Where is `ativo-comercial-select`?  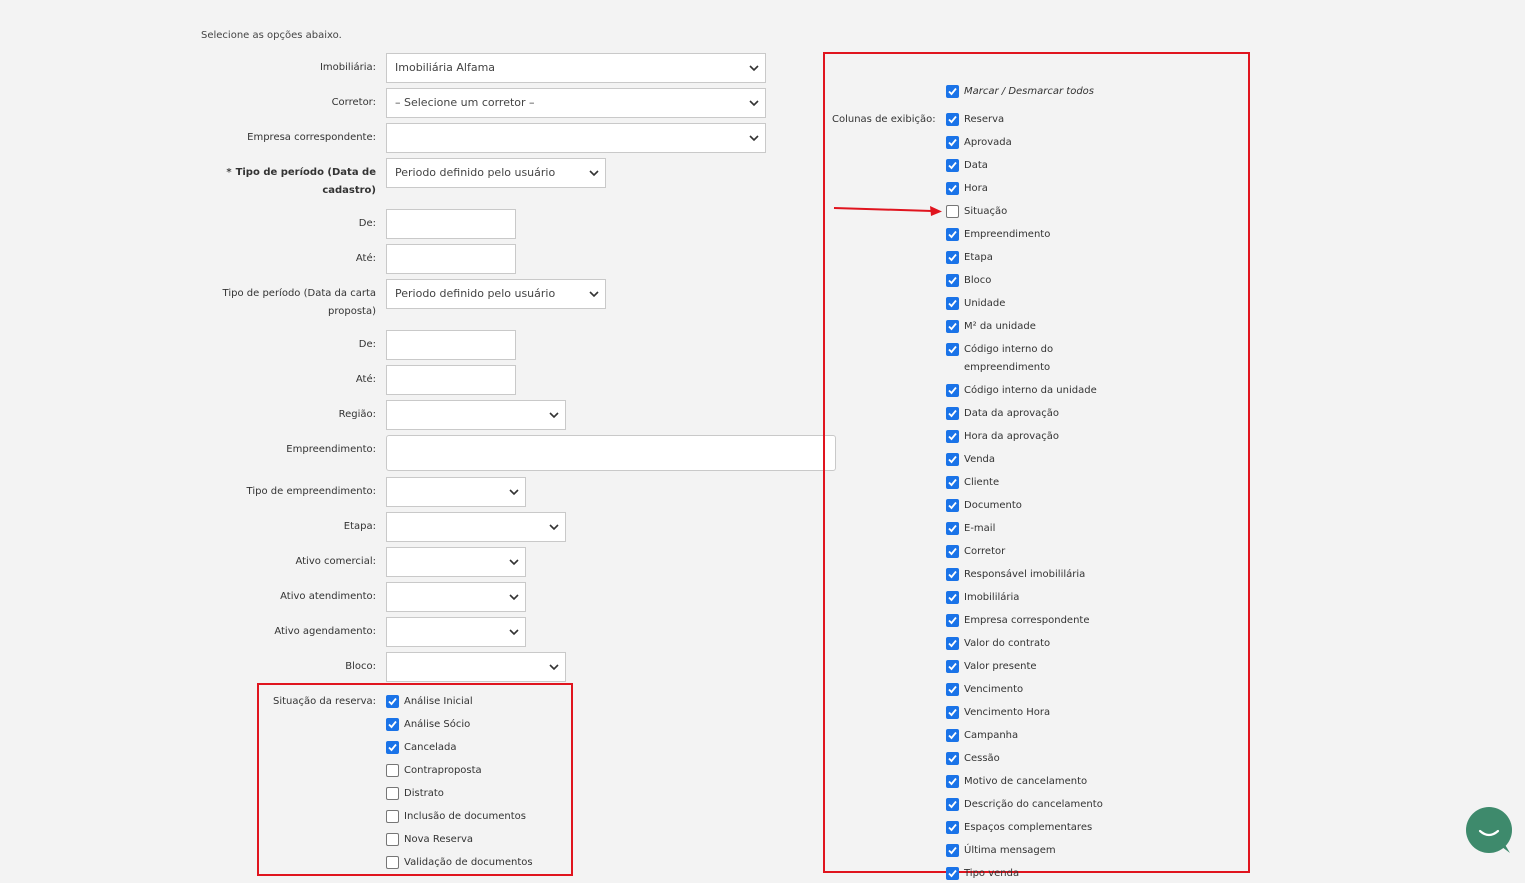 ativo-comercial-select is located at coordinates (456, 562).